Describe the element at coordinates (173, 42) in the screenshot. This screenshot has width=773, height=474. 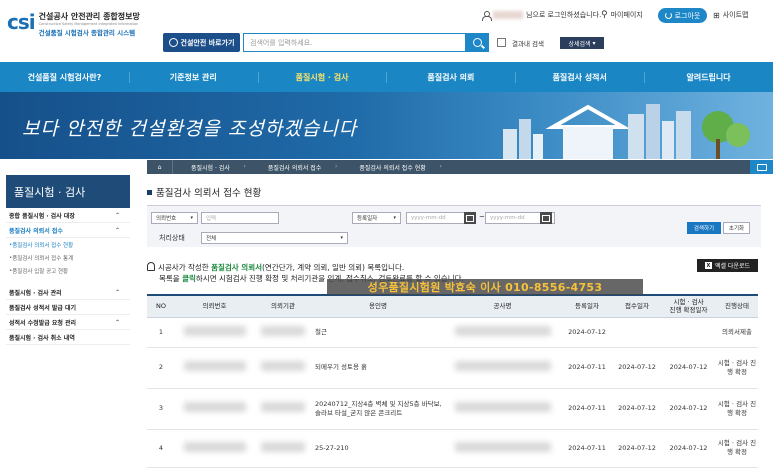
I see `globe-icon` at that location.